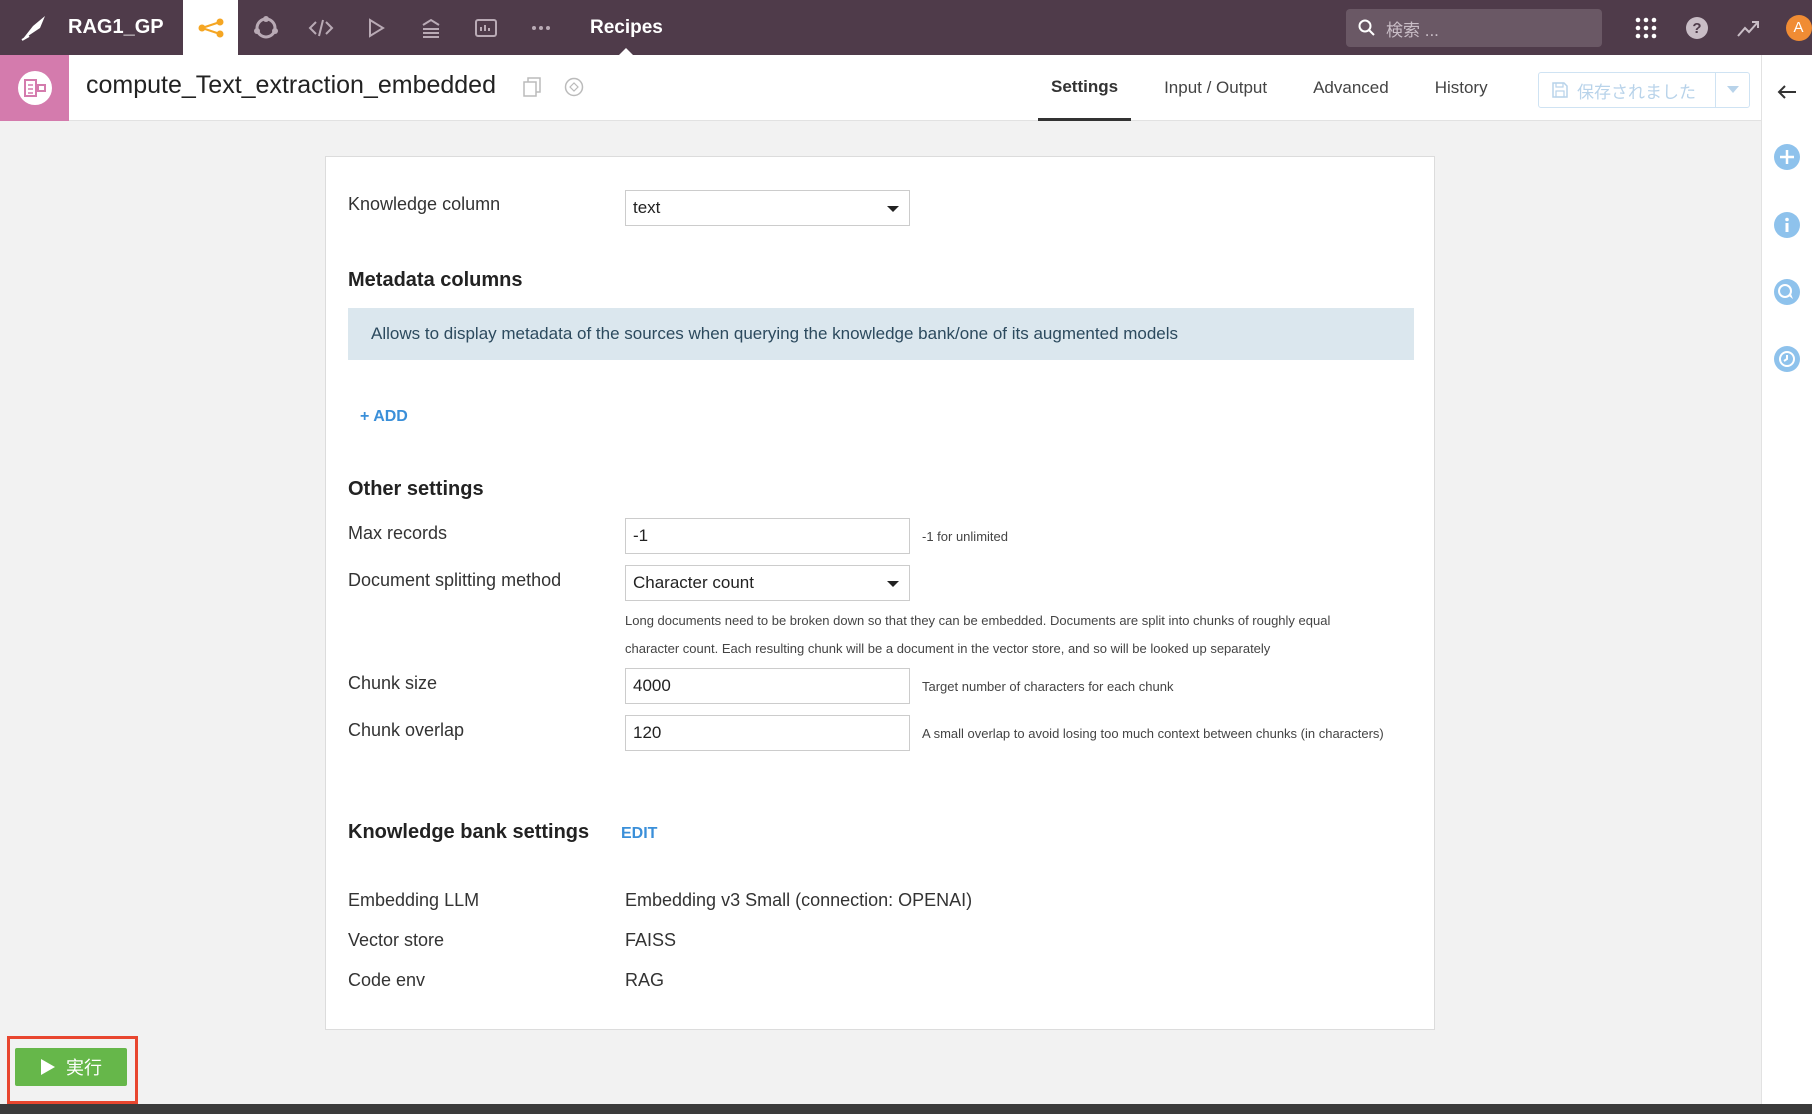 The image size is (1812, 1114). Describe the element at coordinates (1085, 88) in the screenshot. I see `tab-settings: Settings` at that location.